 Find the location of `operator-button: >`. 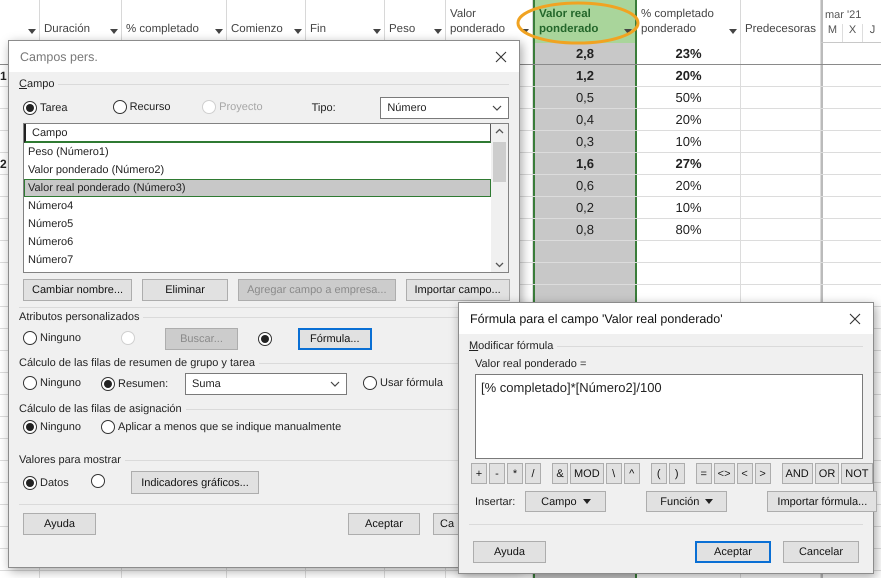

operator-button: > is located at coordinates (762, 473).